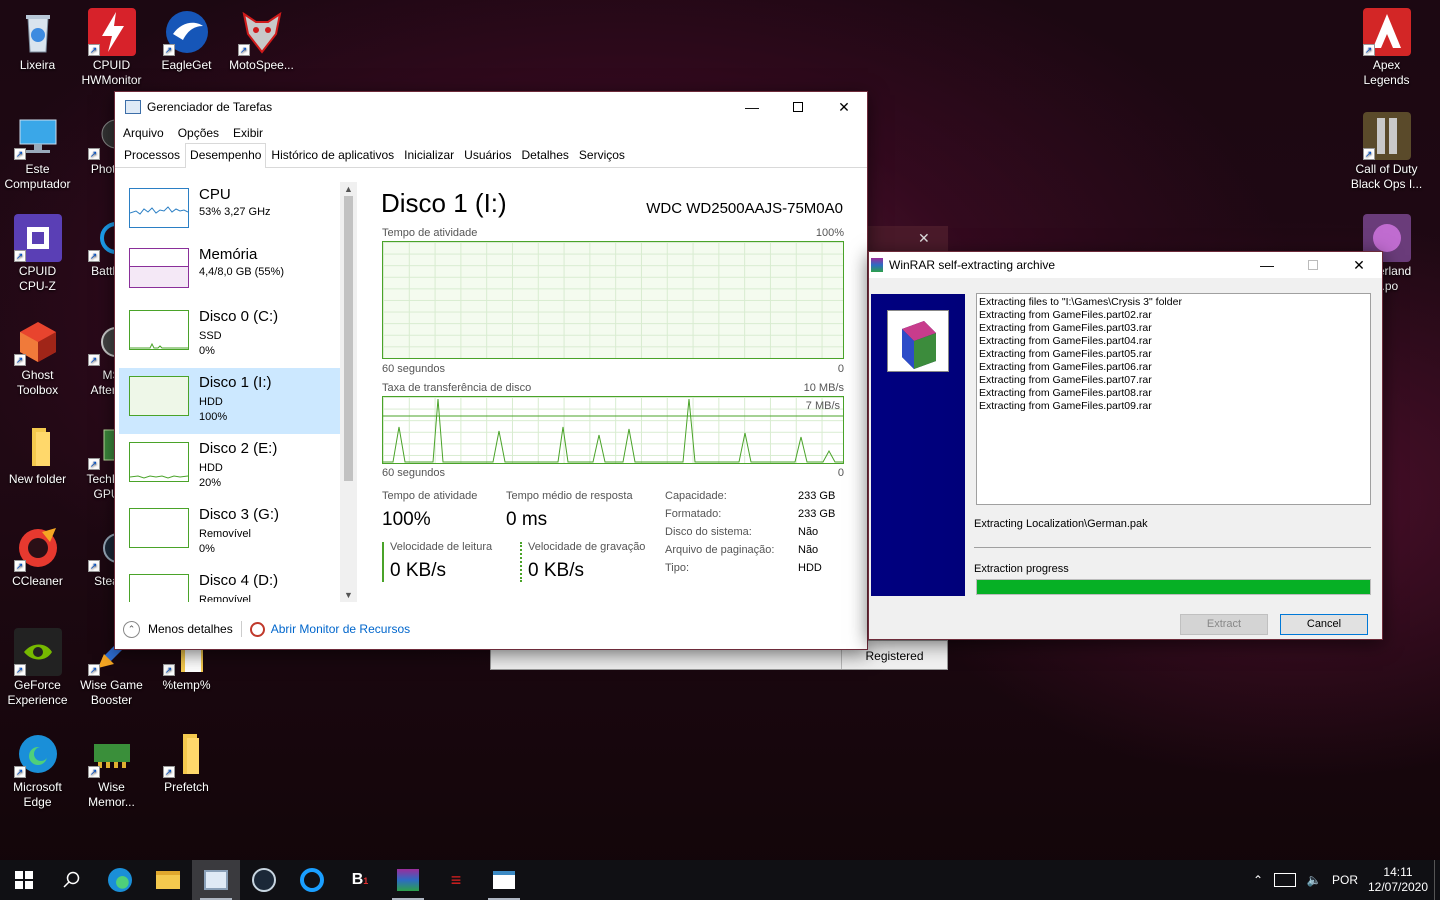 Image resolution: width=1440 pixels, height=900 pixels. I want to click on task-manager-titlebar: Gerenciador de Tarefas — ✕, so click(491, 107).